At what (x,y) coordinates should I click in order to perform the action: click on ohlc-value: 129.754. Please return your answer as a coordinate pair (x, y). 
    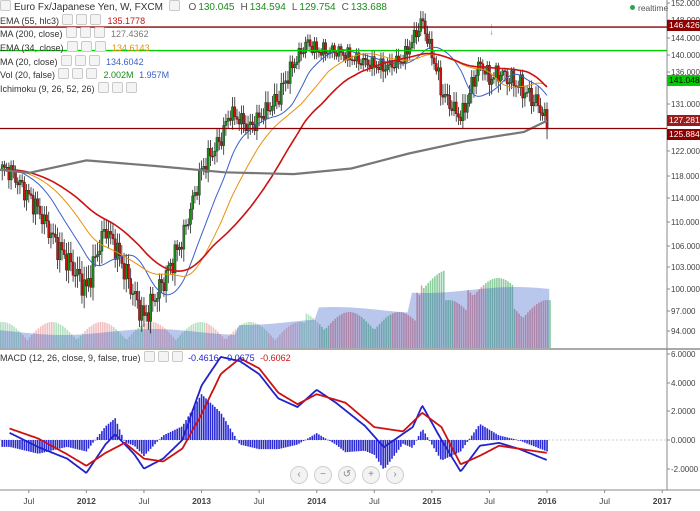
    Looking at the image, I should click on (317, 7).